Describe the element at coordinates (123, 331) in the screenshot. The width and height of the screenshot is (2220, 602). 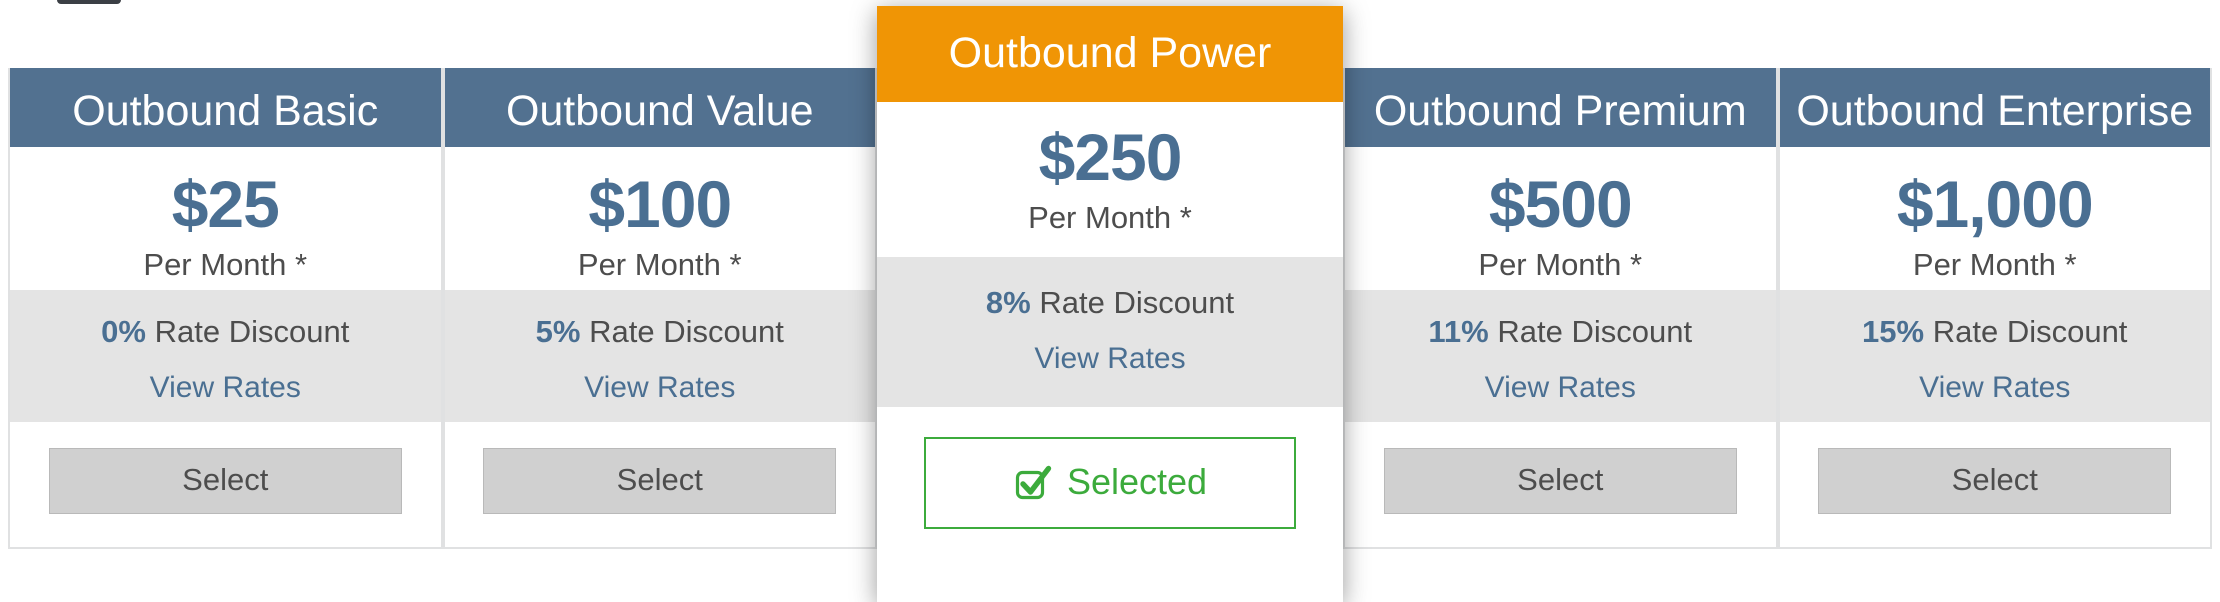
I see `plan-discount-percent: 0%` at that location.